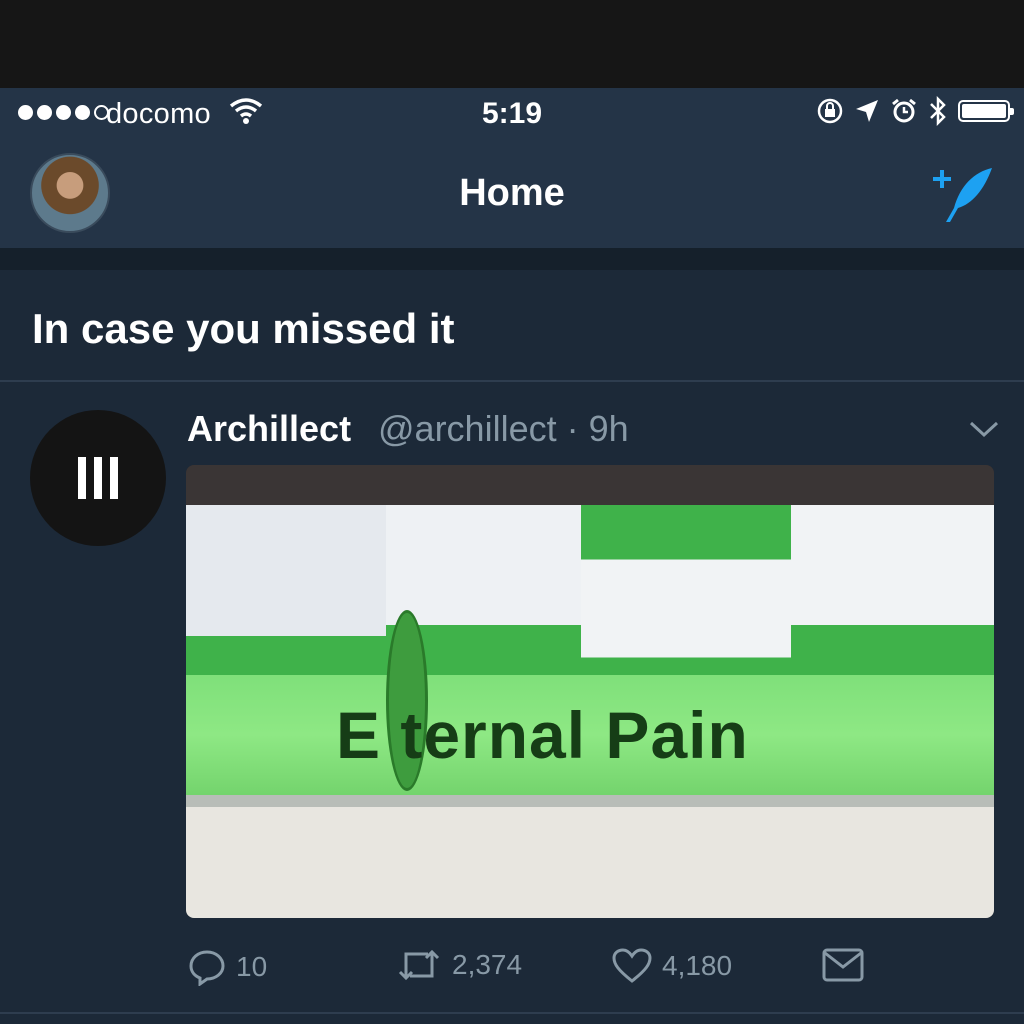 The image size is (1024, 1024). What do you see at coordinates (487, 964) in the screenshot?
I see `retweet-count: 2,374` at bounding box center [487, 964].